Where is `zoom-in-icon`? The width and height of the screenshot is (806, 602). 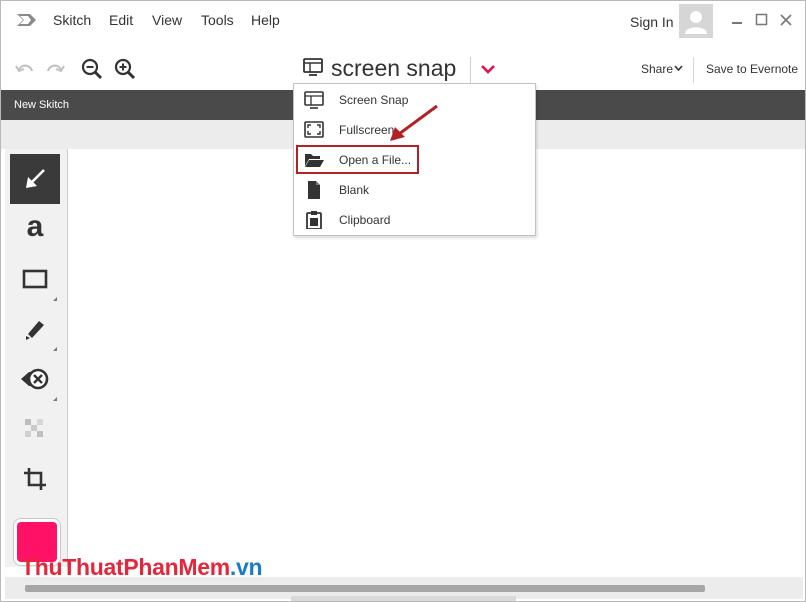
zoom-in-icon is located at coordinates (125, 69).